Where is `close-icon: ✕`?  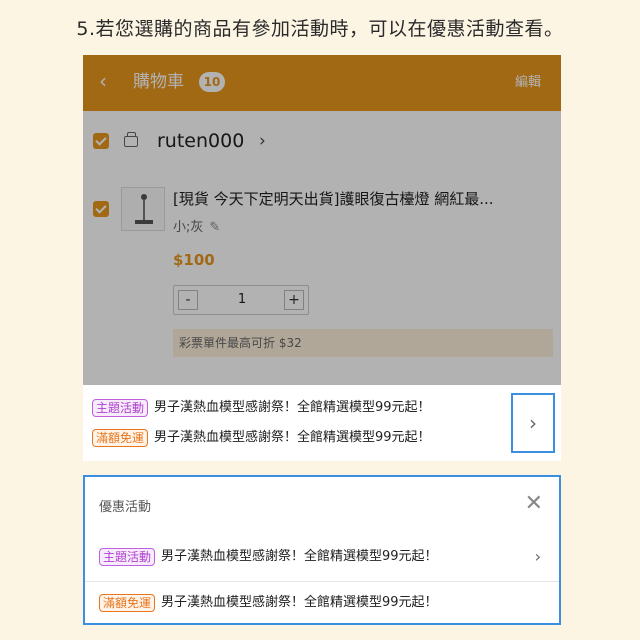
close-icon: ✕ is located at coordinates (534, 504).